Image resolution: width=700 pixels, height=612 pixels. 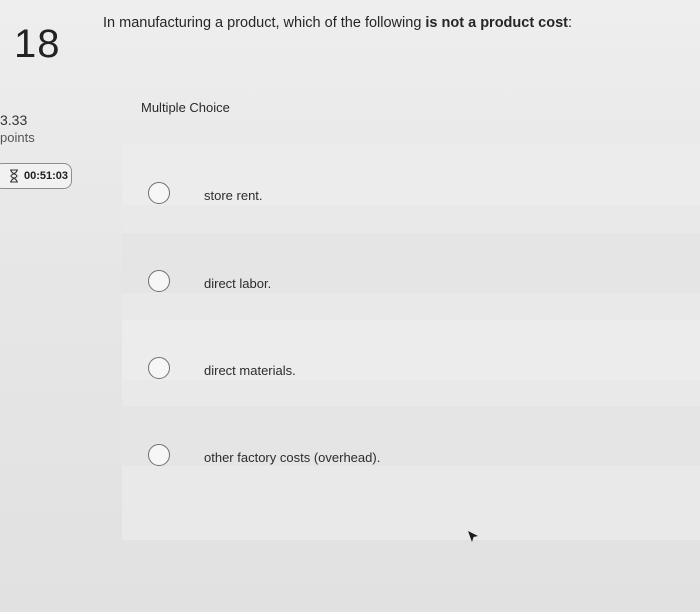 What do you see at coordinates (250, 370) in the screenshot?
I see `choice-label: direct materials.` at bounding box center [250, 370].